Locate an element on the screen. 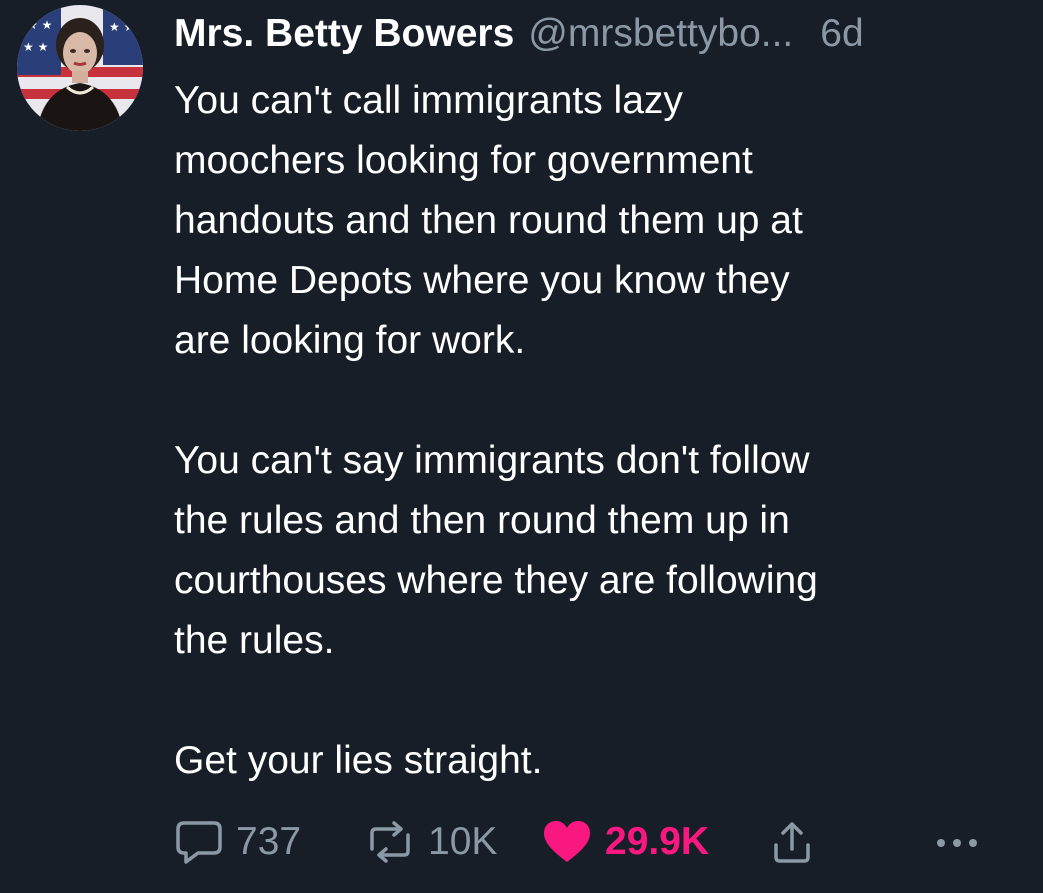  text-line: Home Depots where you know they is located at coordinates (482, 280).